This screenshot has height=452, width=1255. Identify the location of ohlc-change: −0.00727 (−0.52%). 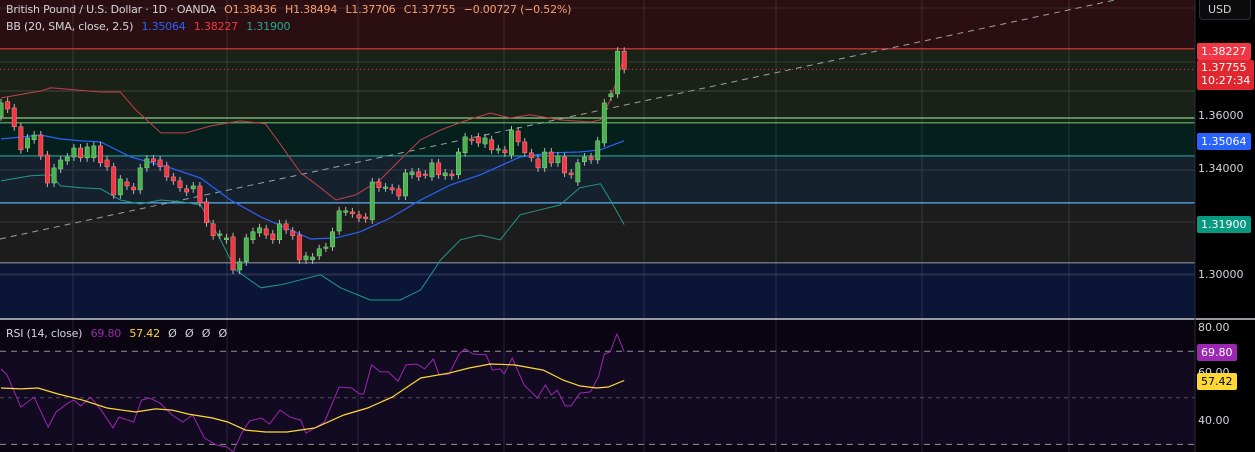
(517, 9).